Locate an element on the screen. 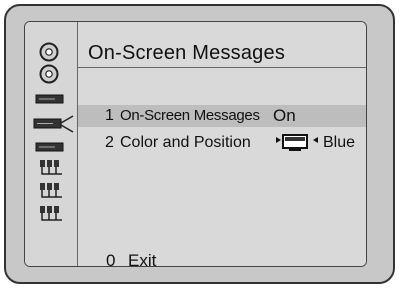 The height and width of the screenshot is (291, 404). vcr-icon-selected is located at coordinates (54, 124).